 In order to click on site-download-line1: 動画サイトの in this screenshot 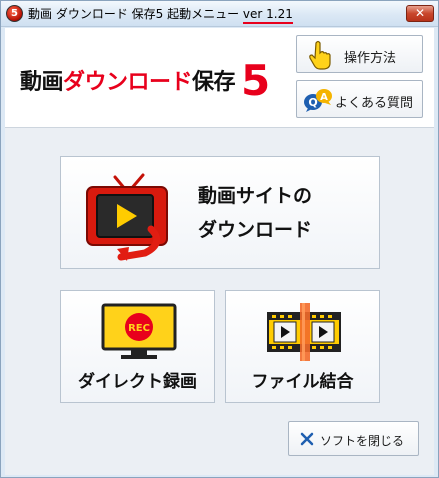, I will do `click(255, 196)`.